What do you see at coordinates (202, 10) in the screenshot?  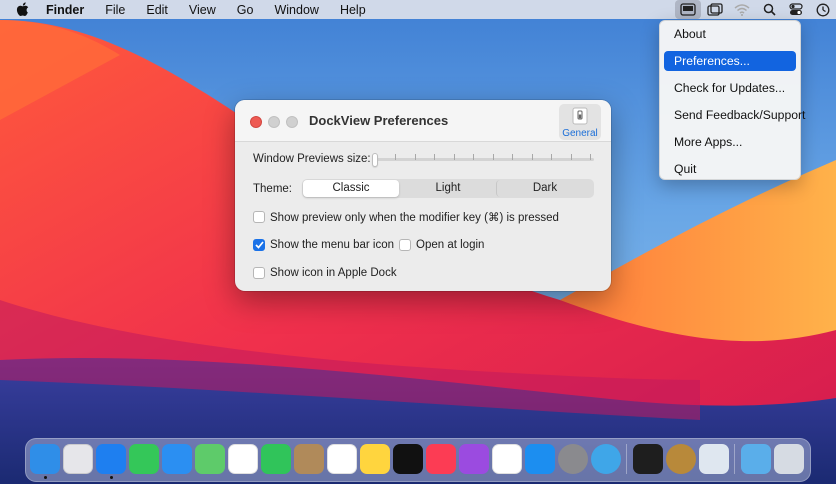 I see `menu-view: View` at bounding box center [202, 10].